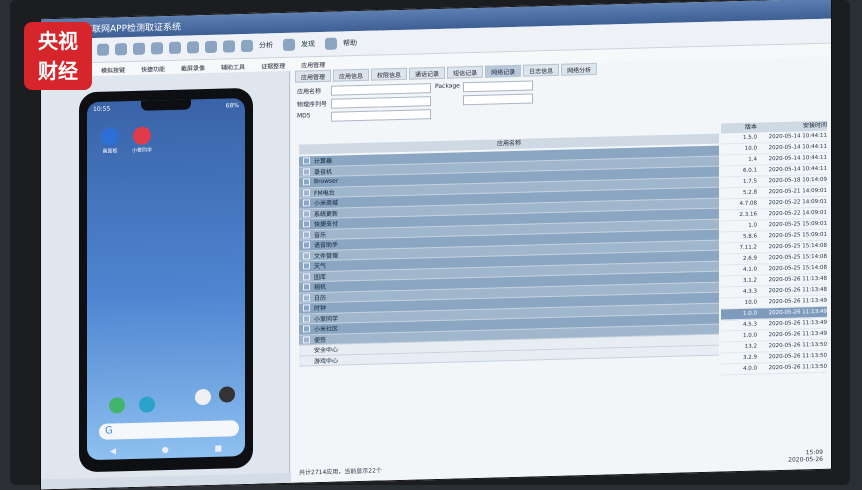 Image resolution: width=862 pixels, height=490 pixels. What do you see at coordinates (153, 69) in the screenshot?
I see `subbar-item-1: 快捷功能` at bounding box center [153, 69].